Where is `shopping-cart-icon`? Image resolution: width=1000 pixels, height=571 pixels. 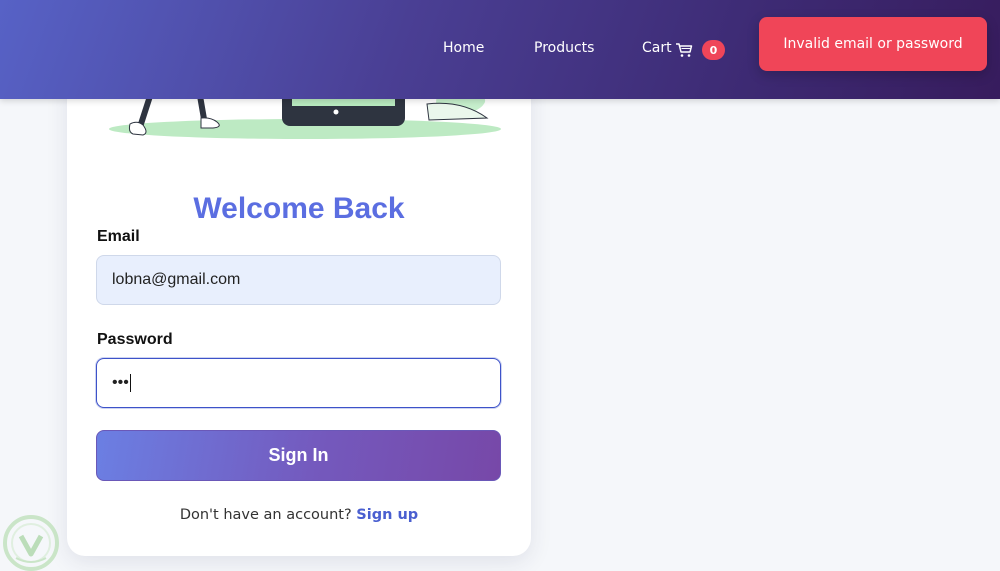 shopping-cart-icon is located at coordinates (684, 50).